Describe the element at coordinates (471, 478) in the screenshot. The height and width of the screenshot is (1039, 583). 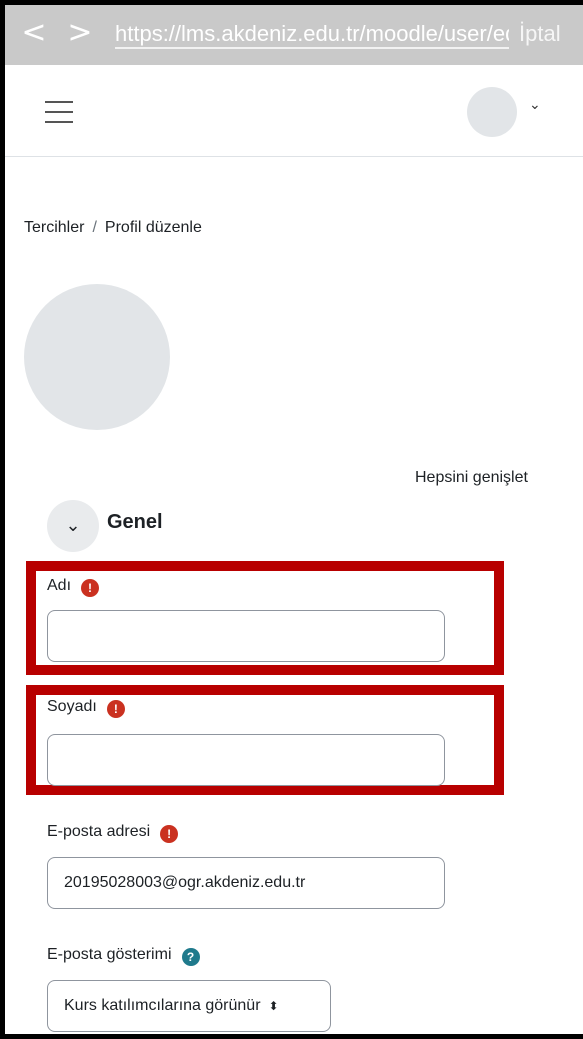
I see `expand-all-link: Hepsini genişlet` at that location.